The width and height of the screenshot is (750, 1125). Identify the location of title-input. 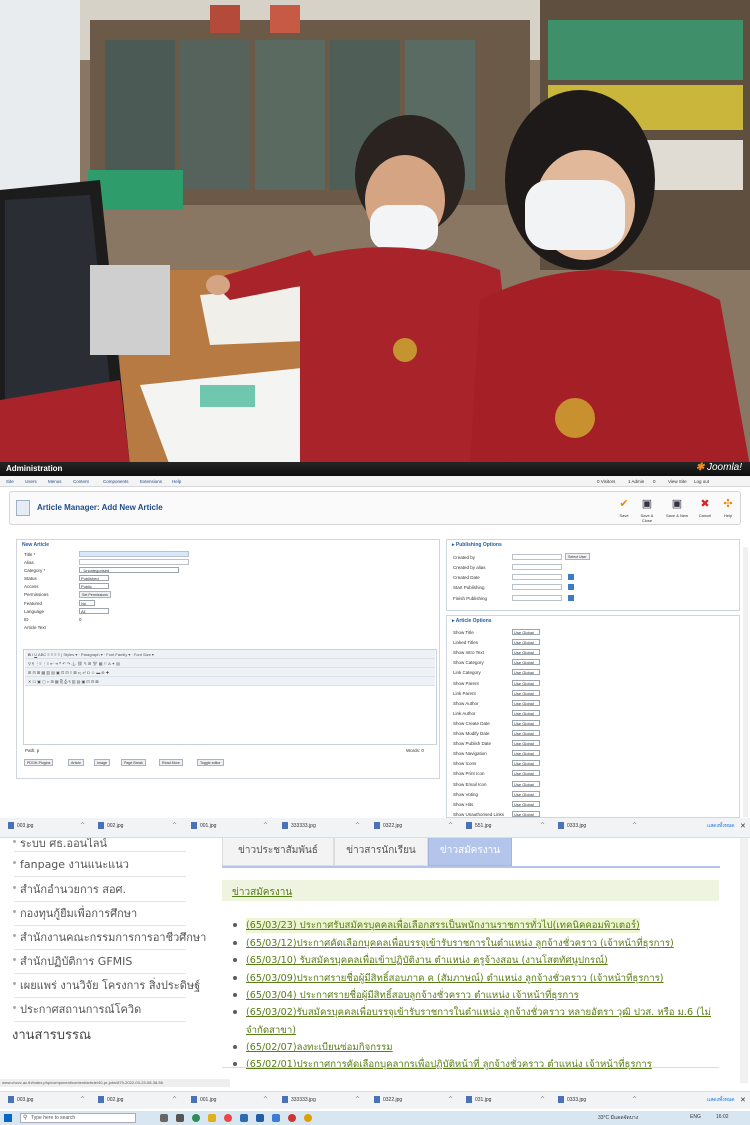
(134, 554).